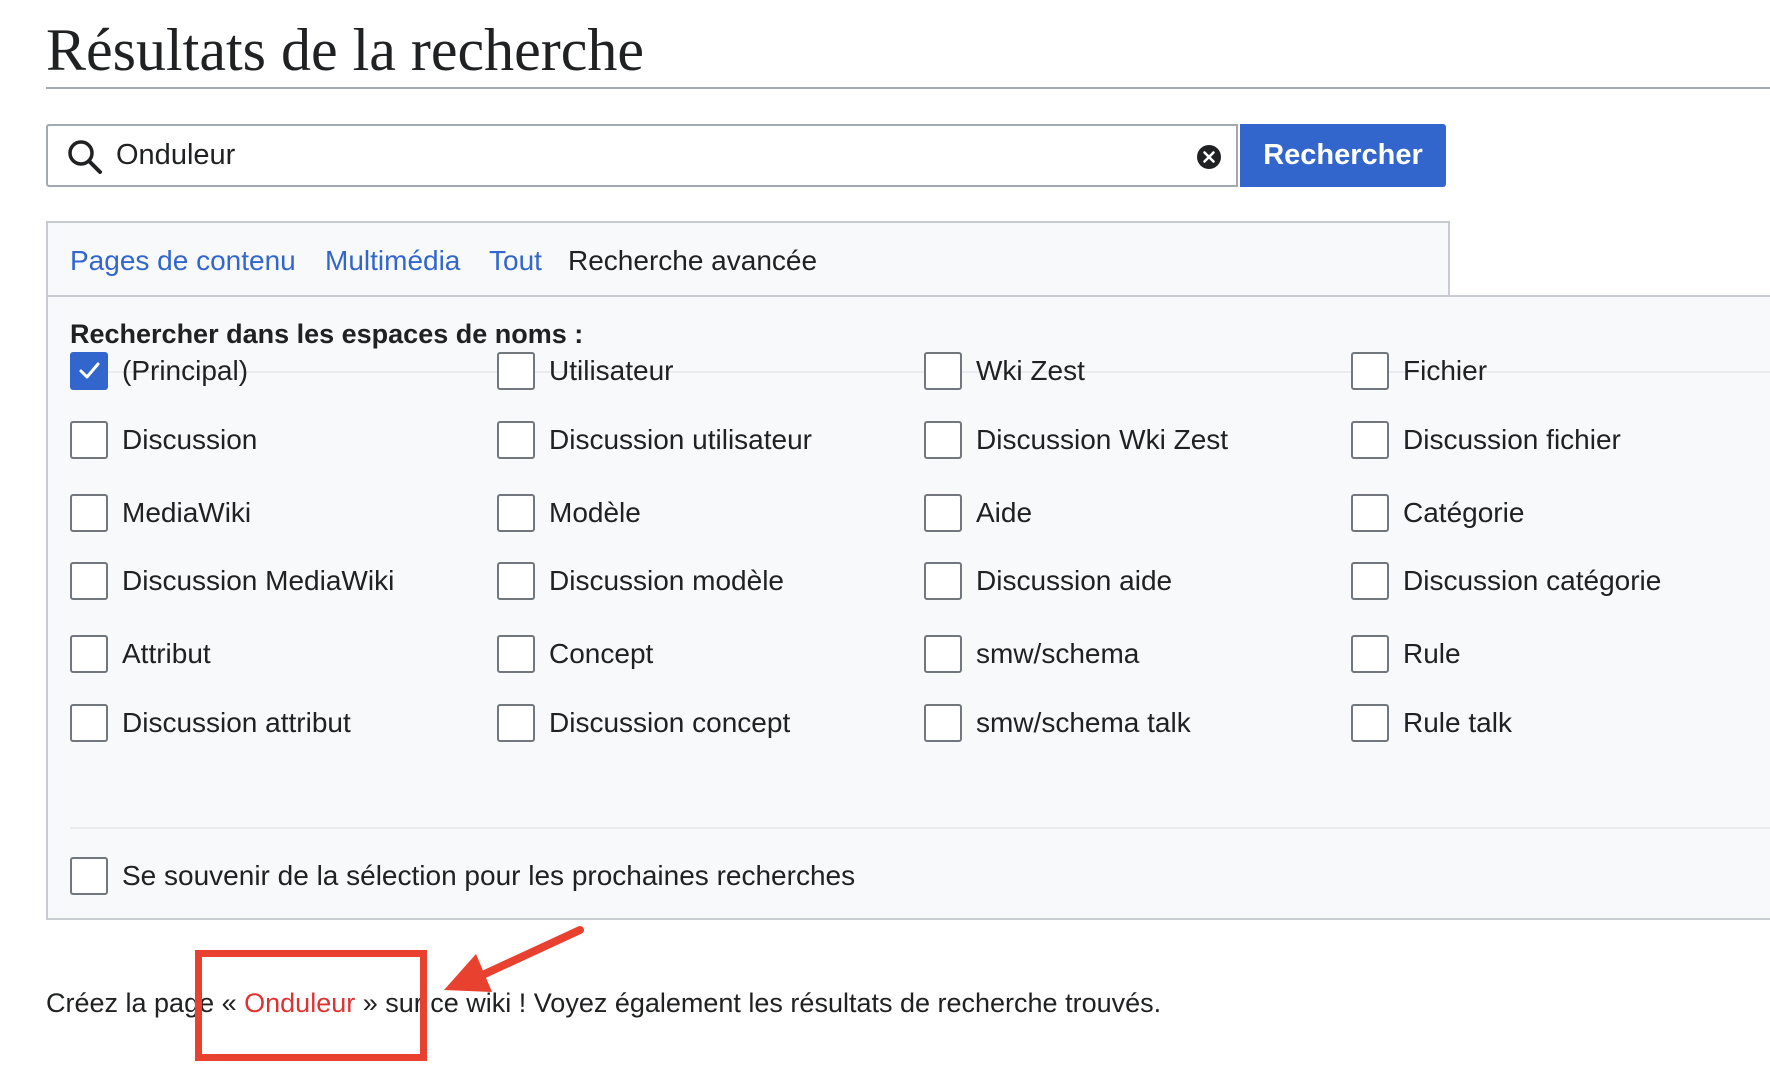  I want to click on namespace-label: Utilisateur, so click(611, 370).